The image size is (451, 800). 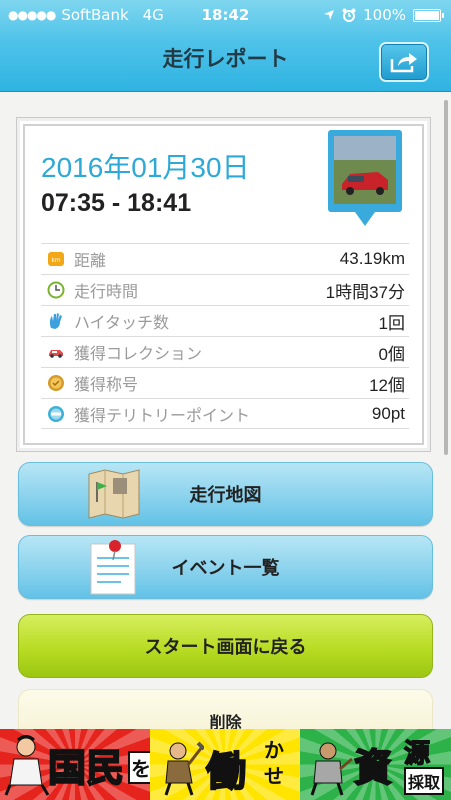 I want to click on ad-text: 採取, so click(x=424, y=781).